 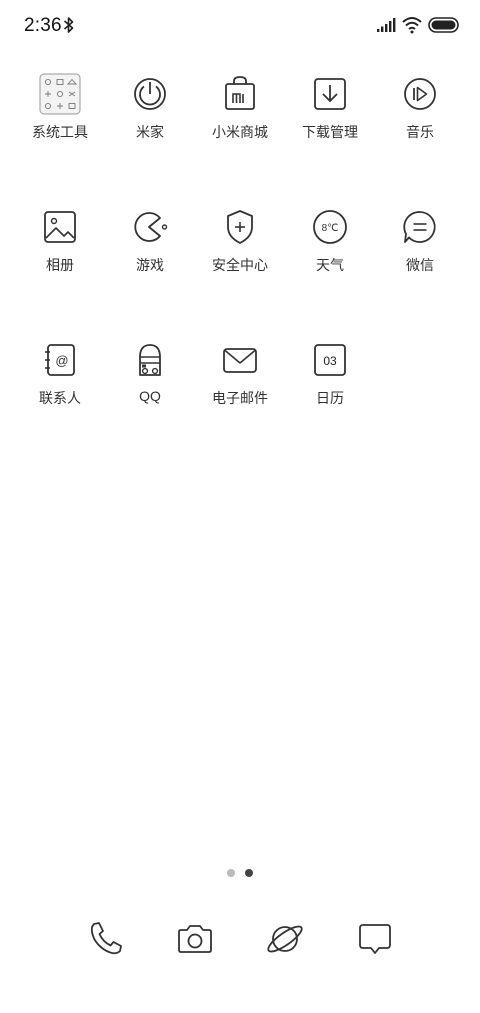 I want to click on app-label: 相册, so click(x=60, y=265).